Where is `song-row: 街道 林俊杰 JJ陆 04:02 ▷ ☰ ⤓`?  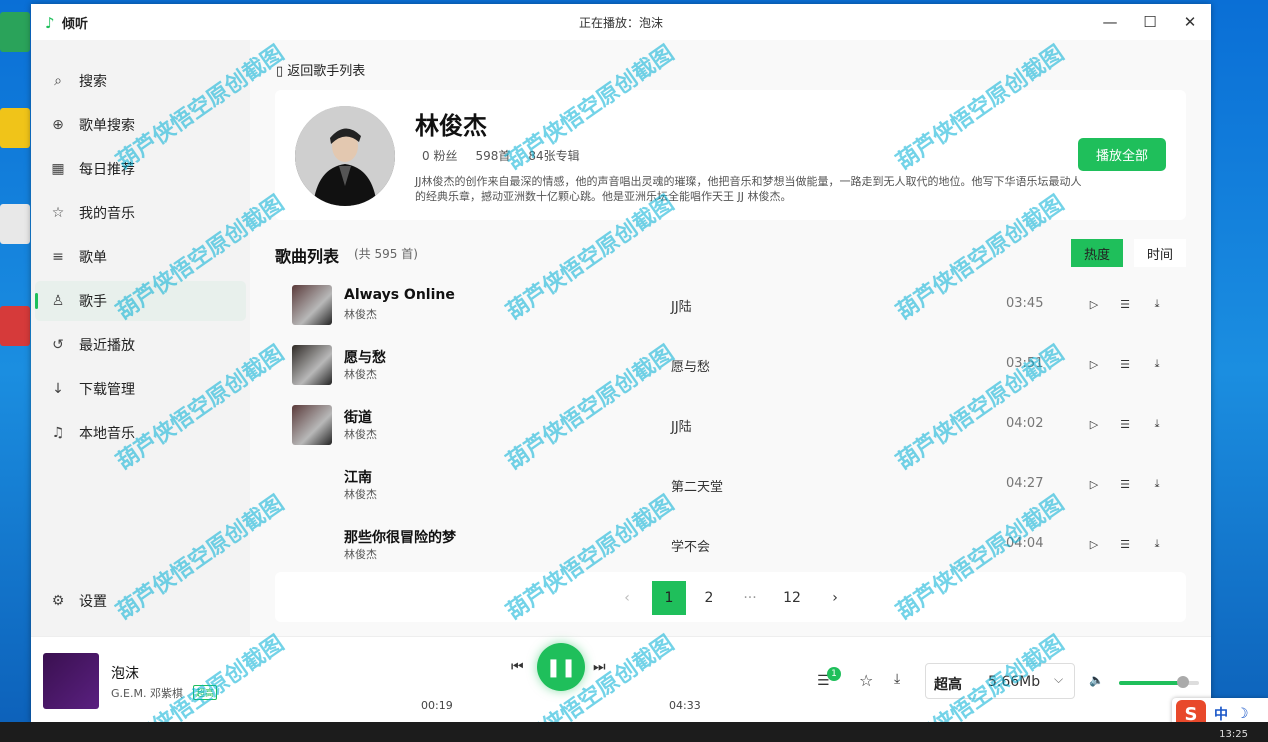
song-row: 街道 林俊杰 JJ陆 04:02 ▷ ☰ ⤓ is located at coordinates (730, 426).